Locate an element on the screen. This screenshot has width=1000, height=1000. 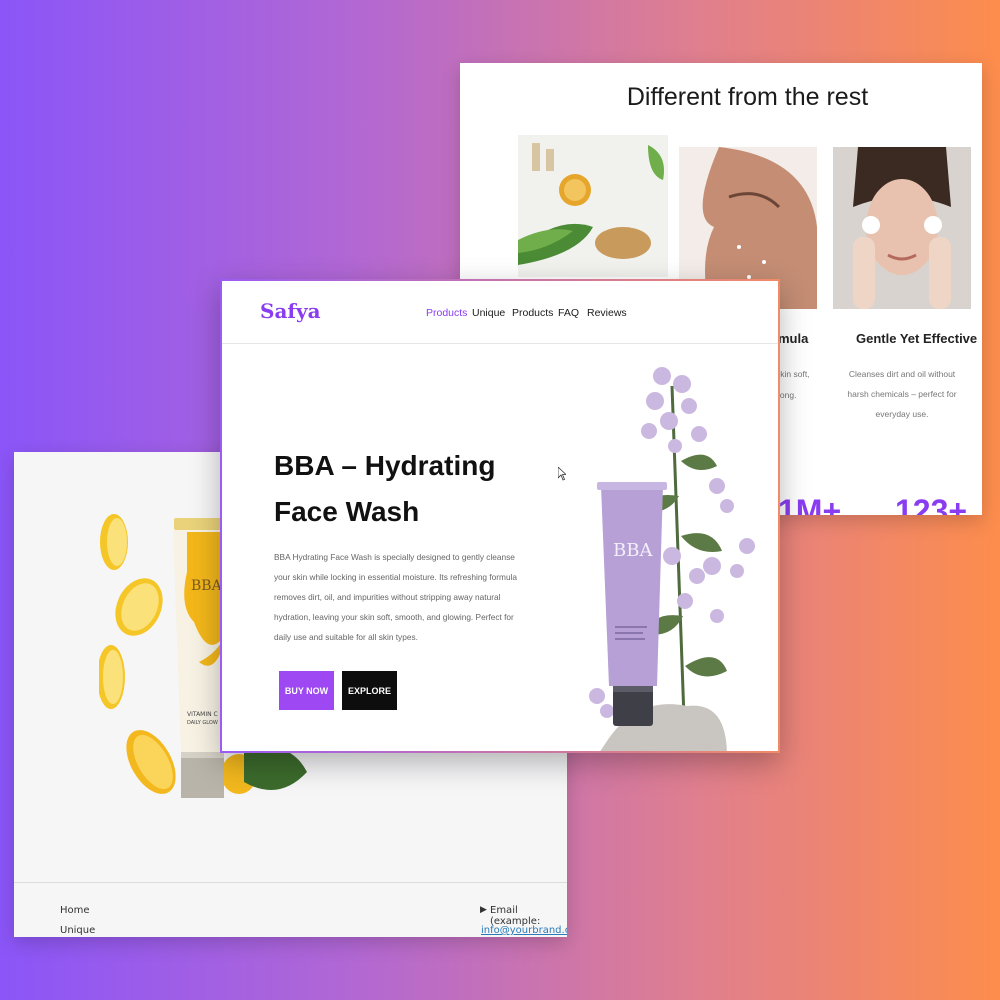
stat-number: 1M+ is located at coordinates (810, 504).